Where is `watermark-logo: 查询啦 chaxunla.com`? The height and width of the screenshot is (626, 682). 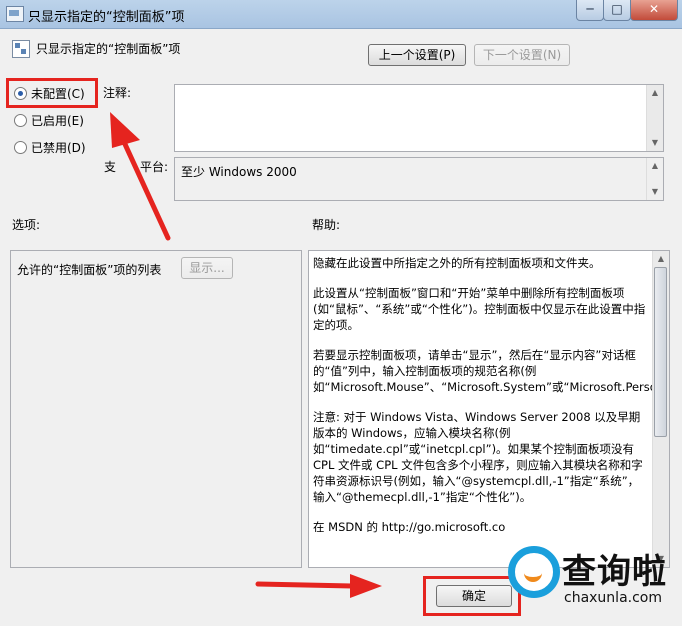 watermark-logo: 查询啦 chaxunla.com is located at coordinates (590, 577).